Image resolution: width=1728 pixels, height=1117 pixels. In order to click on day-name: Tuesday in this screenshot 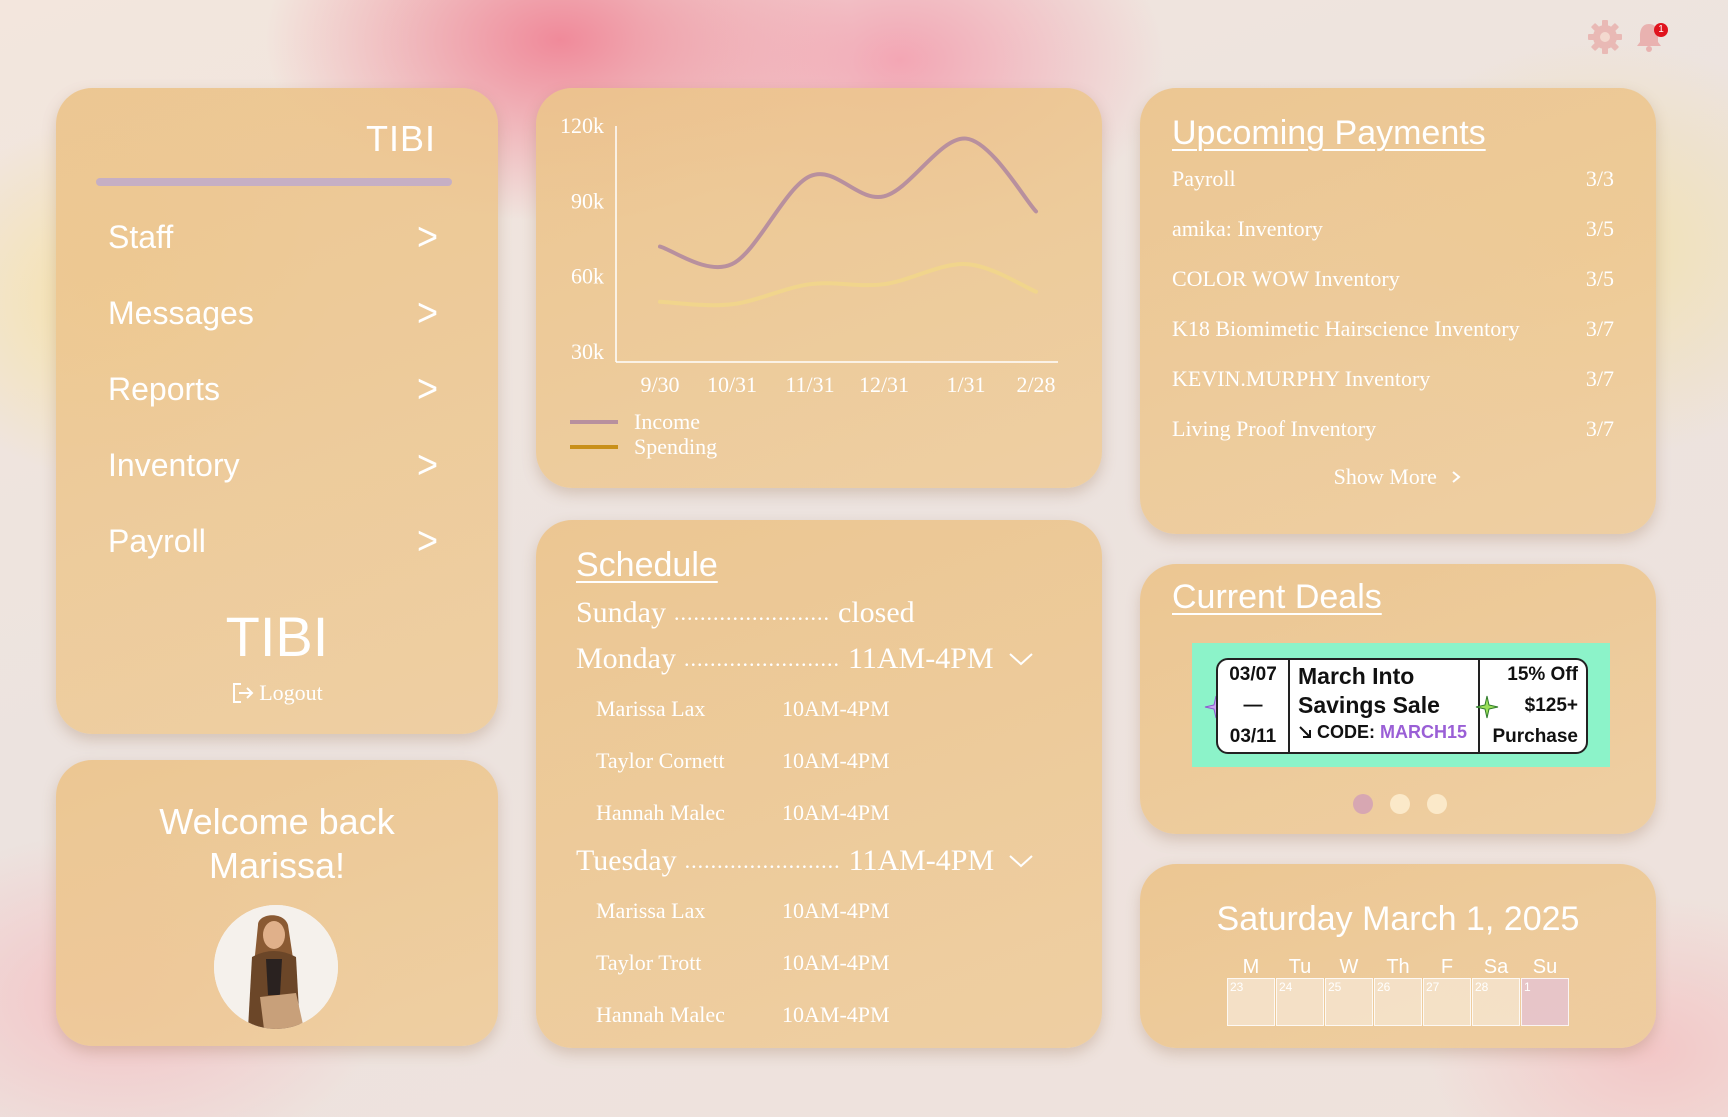, I will do `click(626, 860)`.